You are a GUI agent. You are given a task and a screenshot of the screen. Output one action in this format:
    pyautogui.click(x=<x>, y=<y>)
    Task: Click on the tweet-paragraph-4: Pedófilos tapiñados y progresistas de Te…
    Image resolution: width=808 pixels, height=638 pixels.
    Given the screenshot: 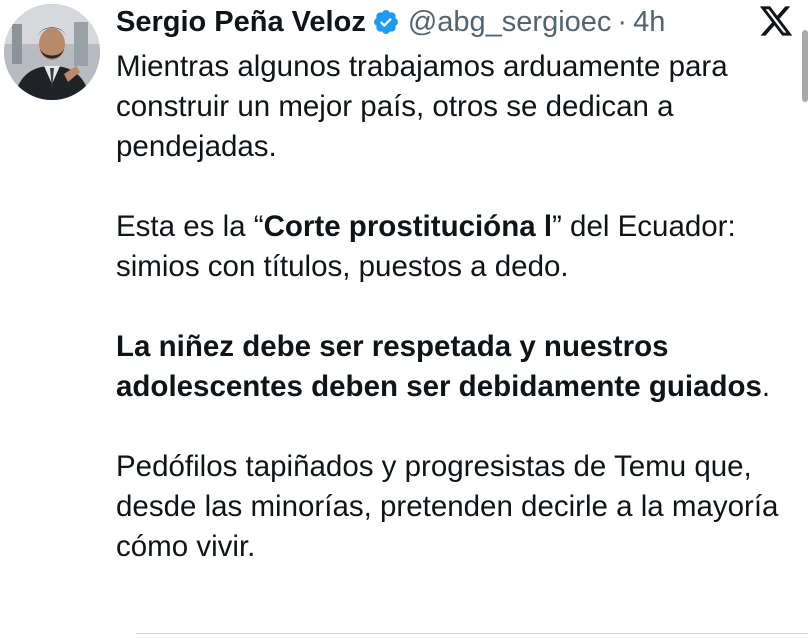 What is the action you would take?
    pyautogui.click(x=447, y=506)
    